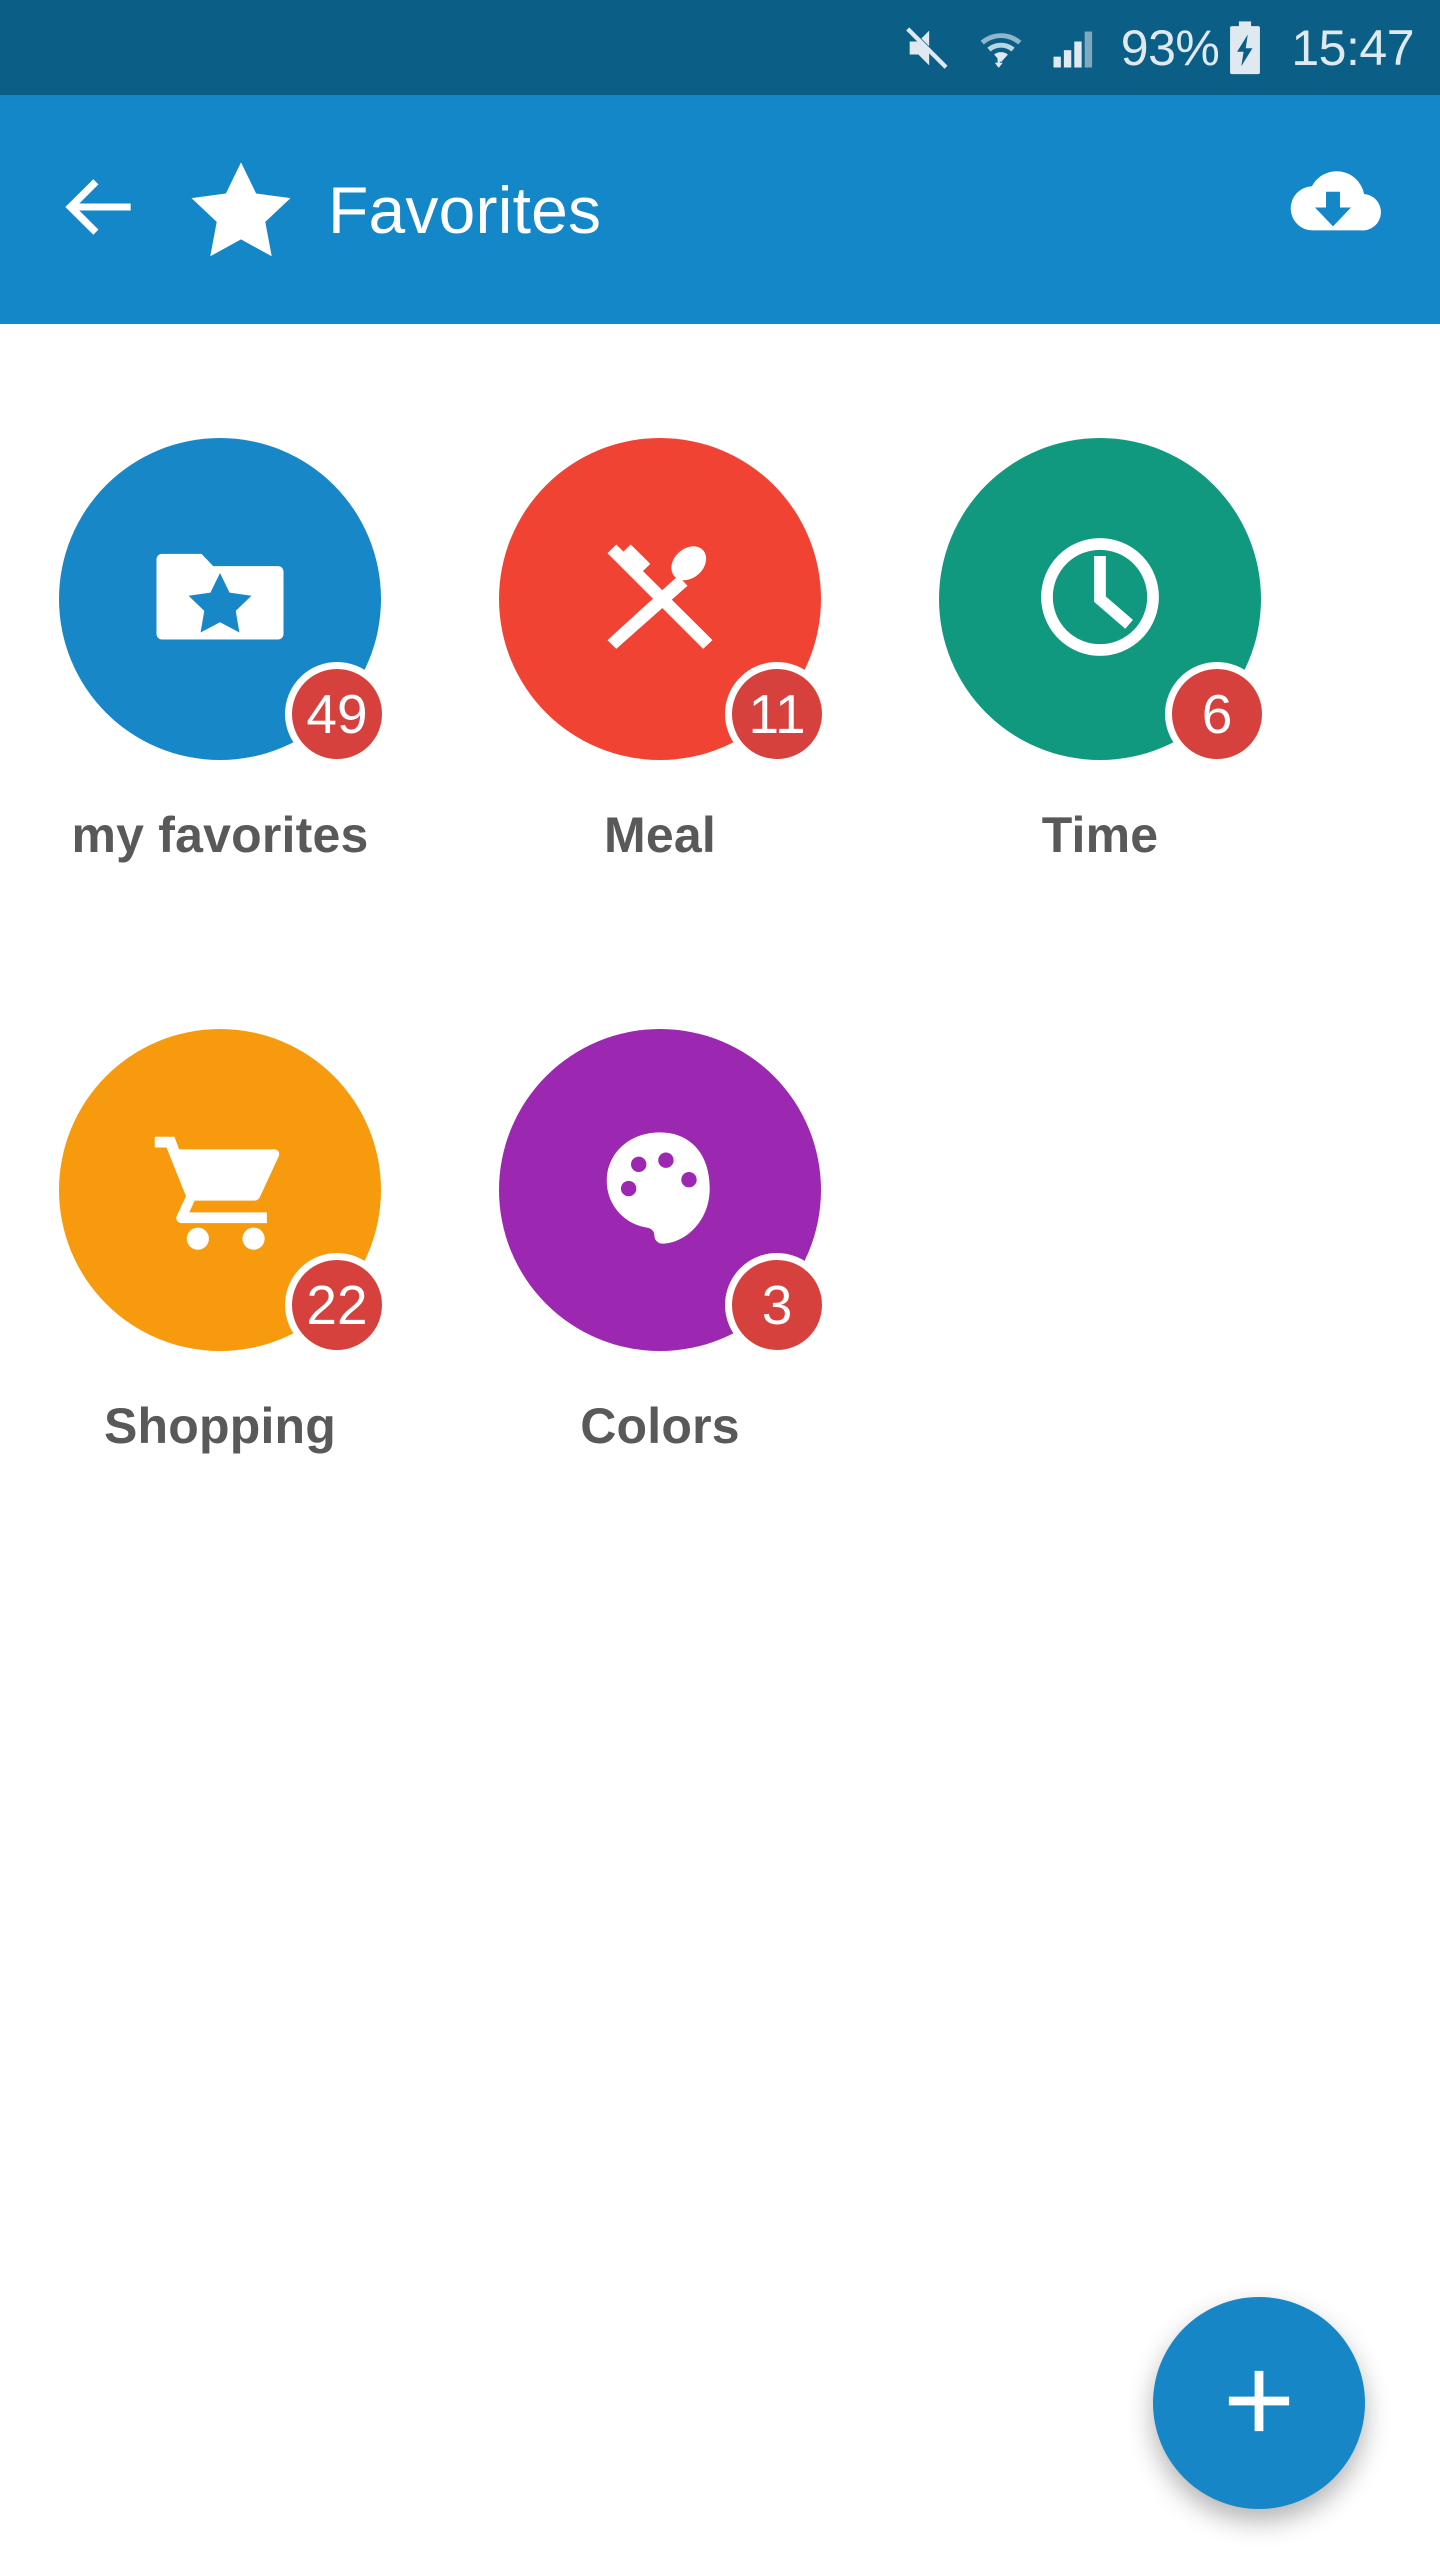 This screenshot has height=2560, width=1440. What do you see at coordinates (337, 1305) in the screenshot?
I see `badge-count: 22` at bounding box center [337, 1305].